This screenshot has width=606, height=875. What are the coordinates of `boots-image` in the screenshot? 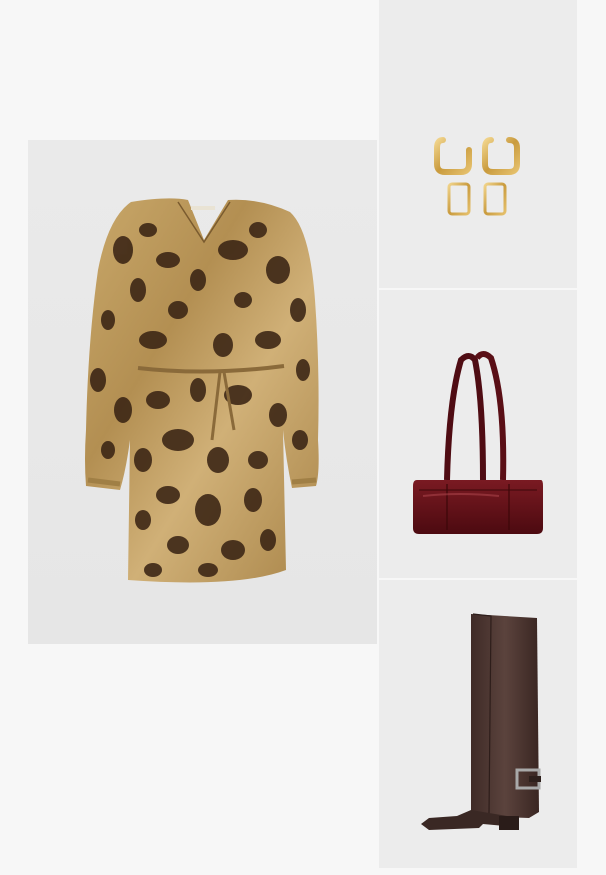 It's located at (478, 724).